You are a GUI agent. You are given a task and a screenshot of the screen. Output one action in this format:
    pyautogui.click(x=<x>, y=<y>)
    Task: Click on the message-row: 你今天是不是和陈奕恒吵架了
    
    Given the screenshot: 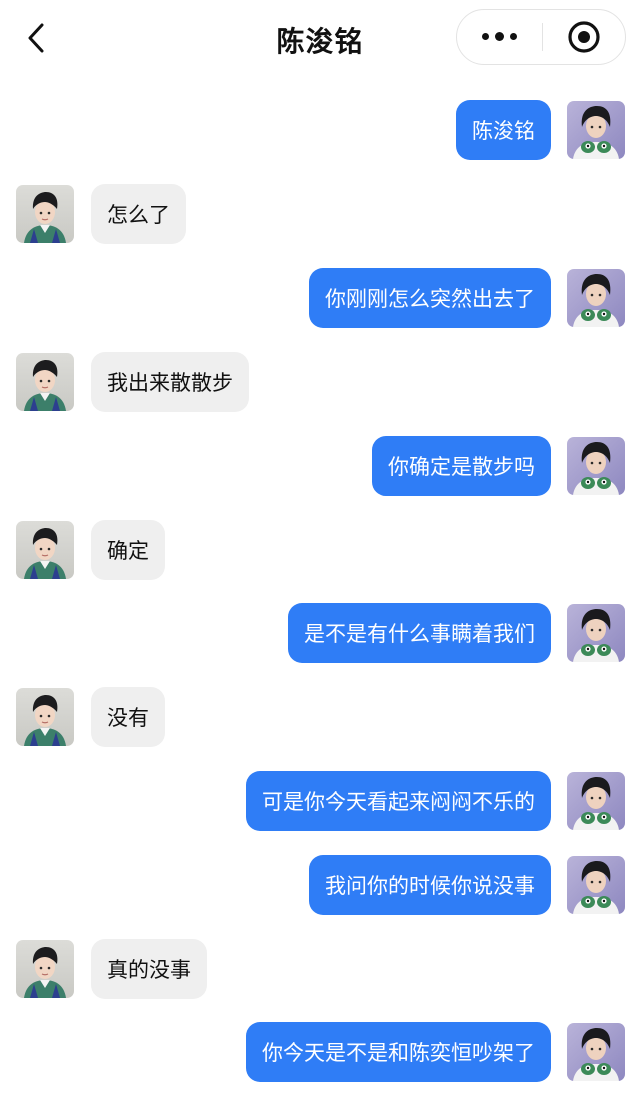 What is the action you would take?
    pyautogui.click(x=320, y=1052)
    